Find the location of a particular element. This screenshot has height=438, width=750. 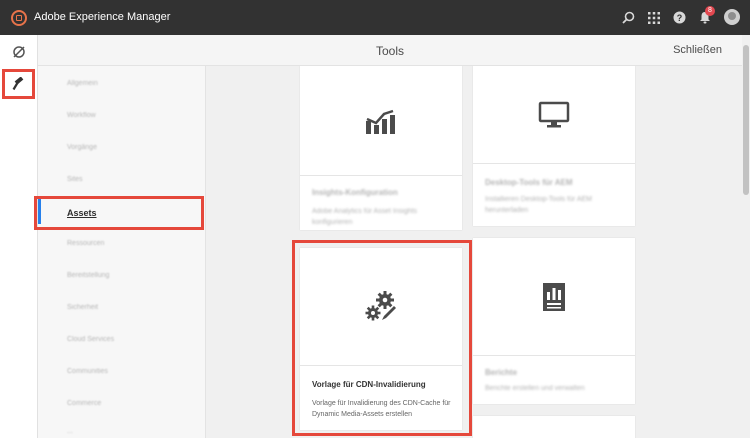

card-description: Berichte erstellen und verwalten is located at coordinates (535, 388).